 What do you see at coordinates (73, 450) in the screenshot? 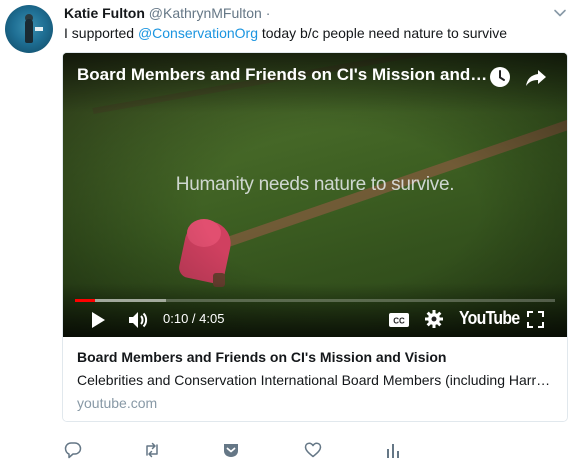
I see `reply-icon` at bounding box center [73, 450].